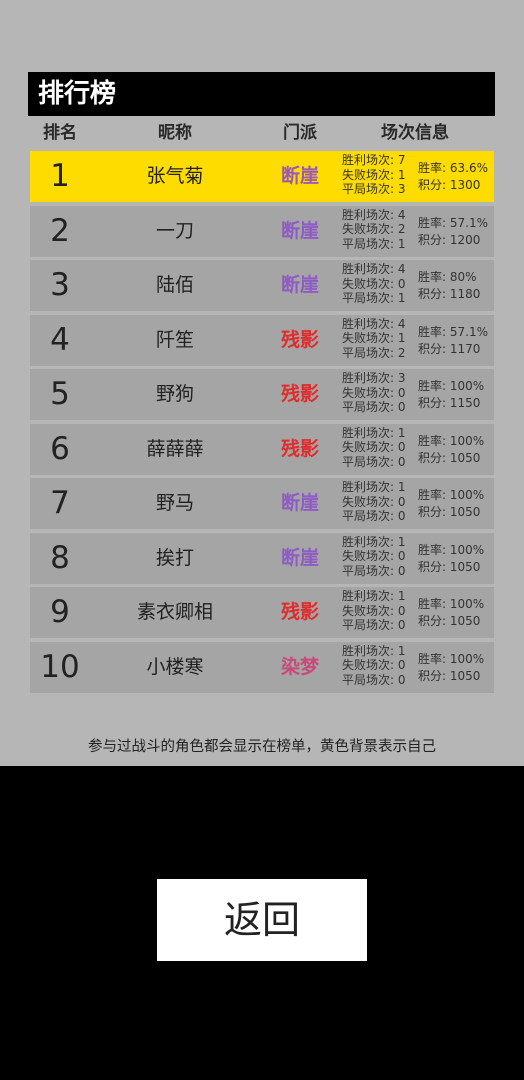  What do you see at coordinates (174, 503) in the screenshot?
I see `nickname-cell: 野马` at bounding box center [174, 503].